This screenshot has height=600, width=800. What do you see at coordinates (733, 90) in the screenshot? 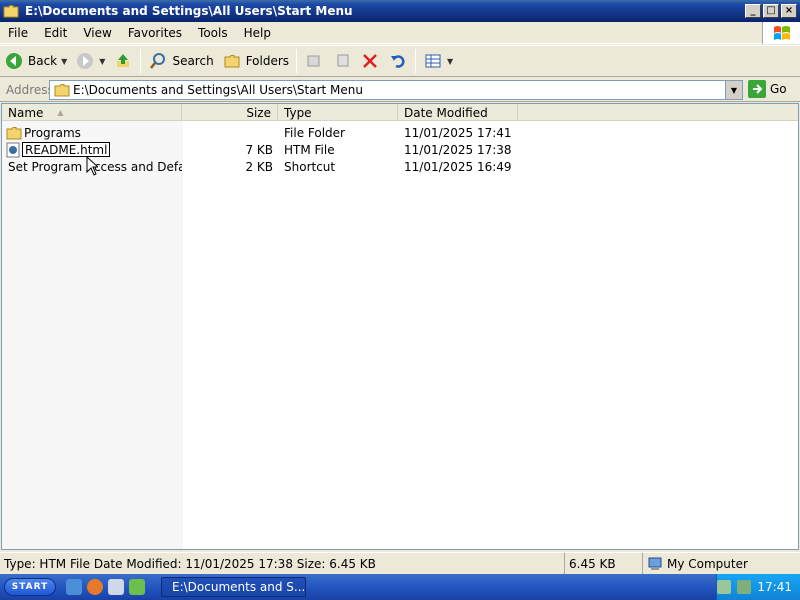
I see `address-dropdown-button: ▼` at bounding box center [733, 90].